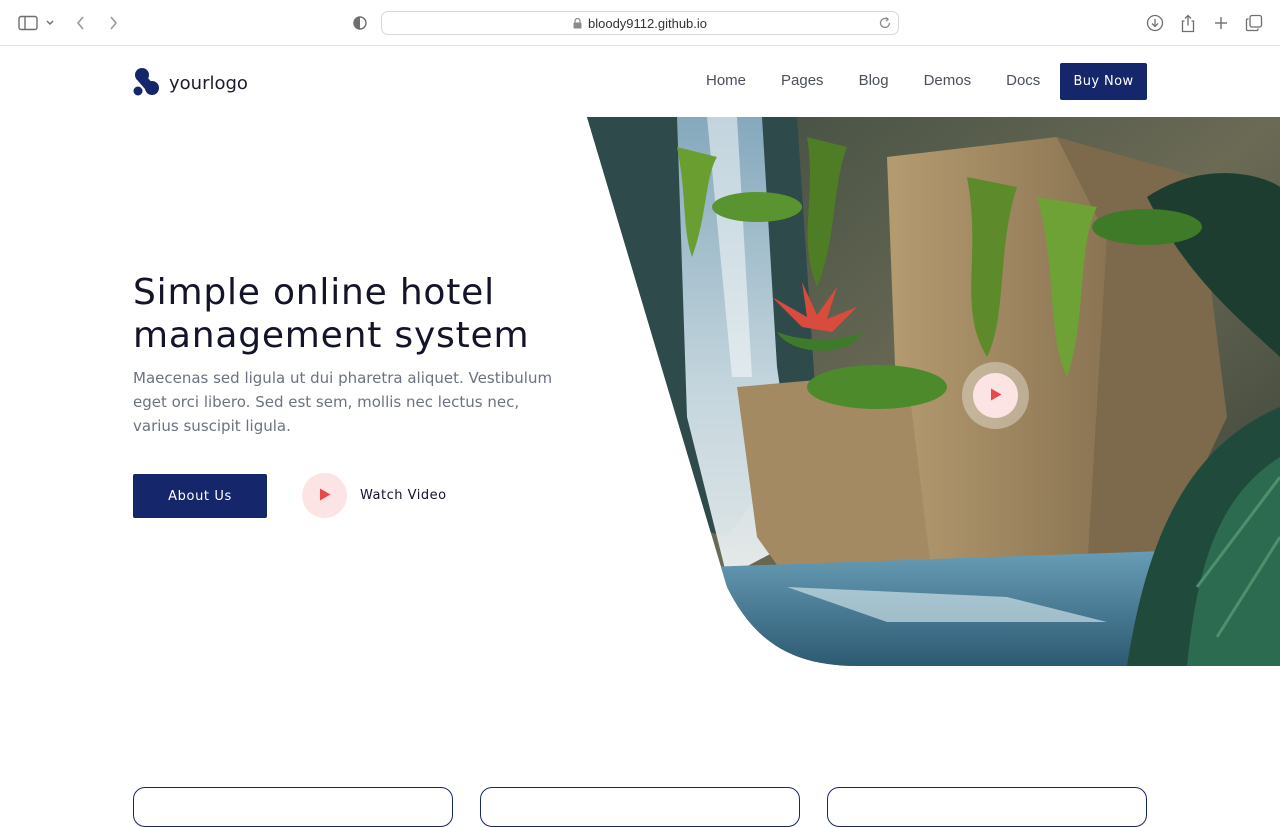  What do you see at coordinates (200, 496) in the screenshot?
I see `about-us-button: About Us` at bounding box center [200, 496].